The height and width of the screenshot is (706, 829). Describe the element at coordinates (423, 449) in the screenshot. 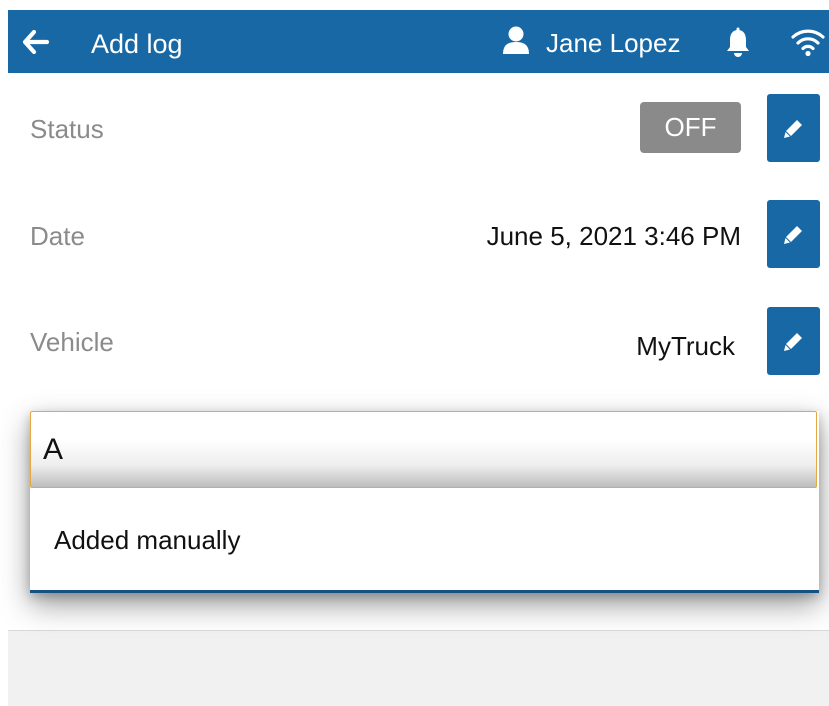

I see `annotation-input` at that location.